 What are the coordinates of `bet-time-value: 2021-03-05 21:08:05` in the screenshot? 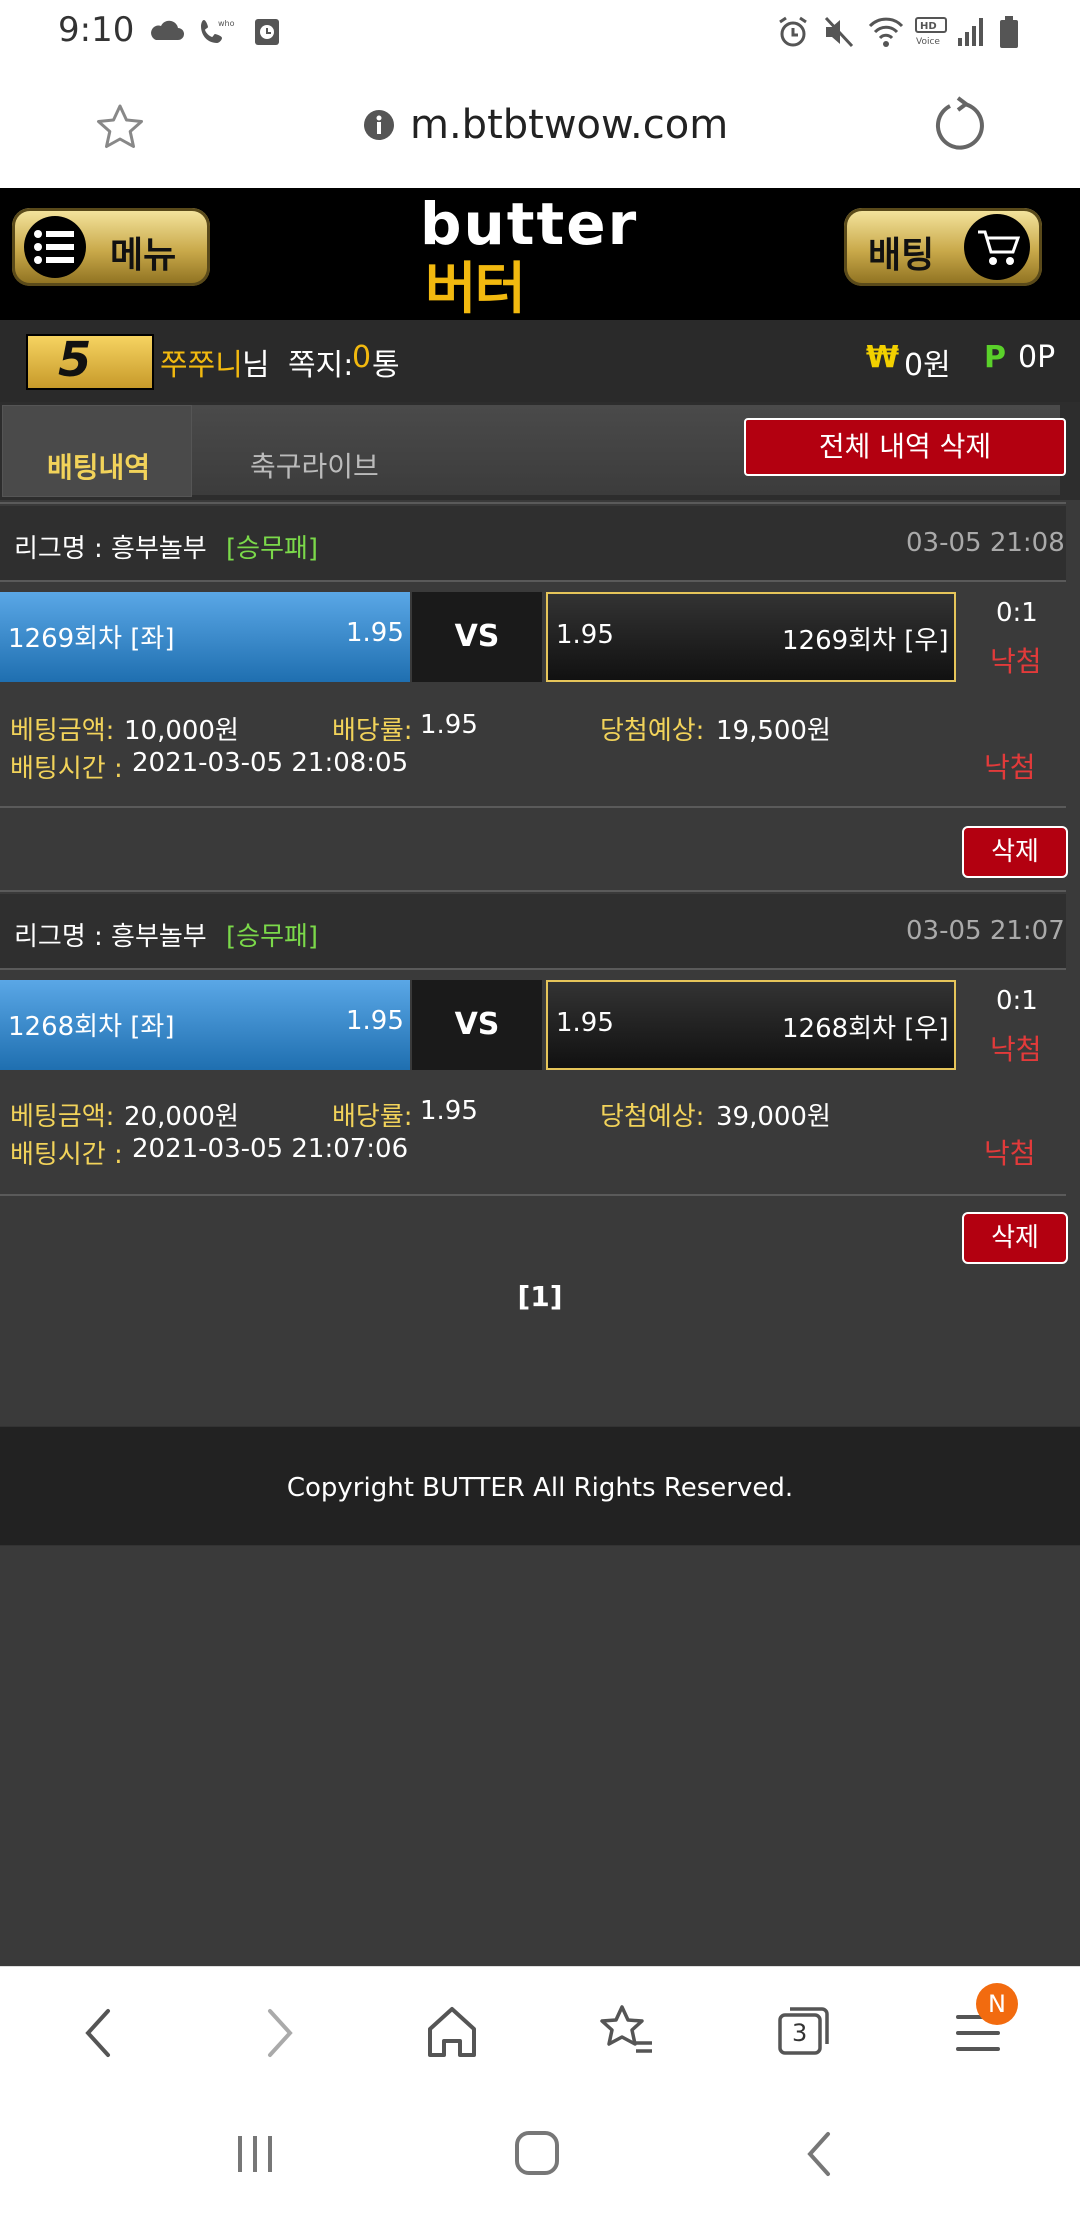 It's located at (270, 763).